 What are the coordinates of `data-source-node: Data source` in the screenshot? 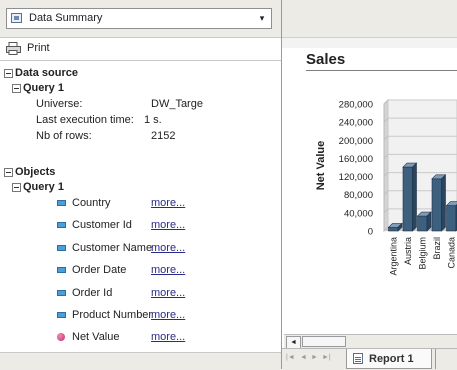 It's located at (41, 73).